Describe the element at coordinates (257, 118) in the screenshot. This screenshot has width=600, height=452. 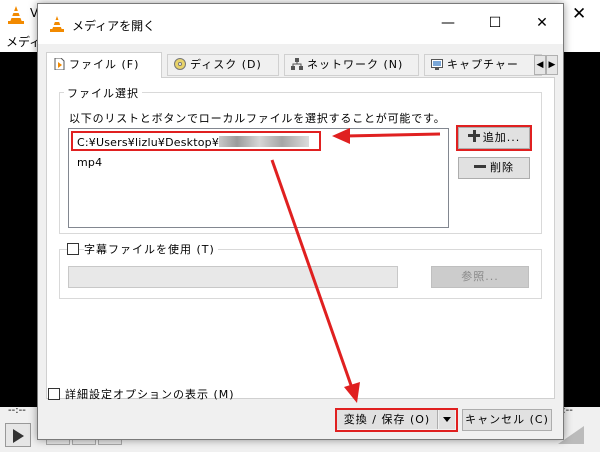
I see `file-selection-info: 以下のリストとボタンでローカルファイルを選択することが可能です。` at that location.